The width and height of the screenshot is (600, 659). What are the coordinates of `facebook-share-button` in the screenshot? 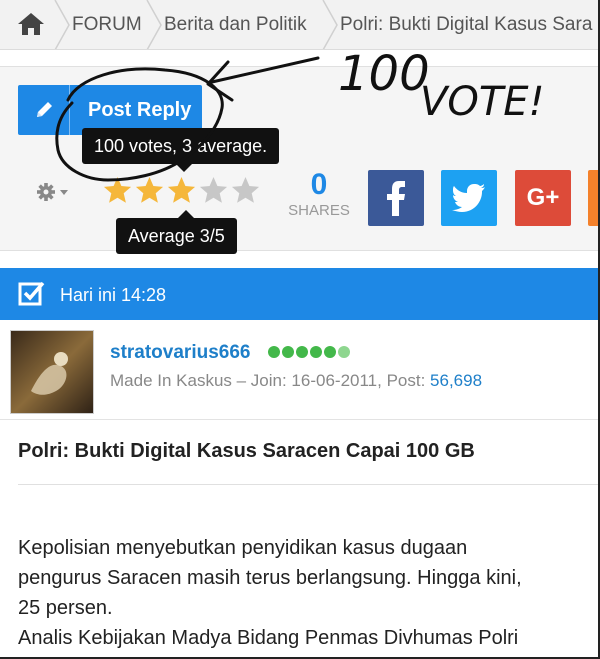 It's located at (396, 198).